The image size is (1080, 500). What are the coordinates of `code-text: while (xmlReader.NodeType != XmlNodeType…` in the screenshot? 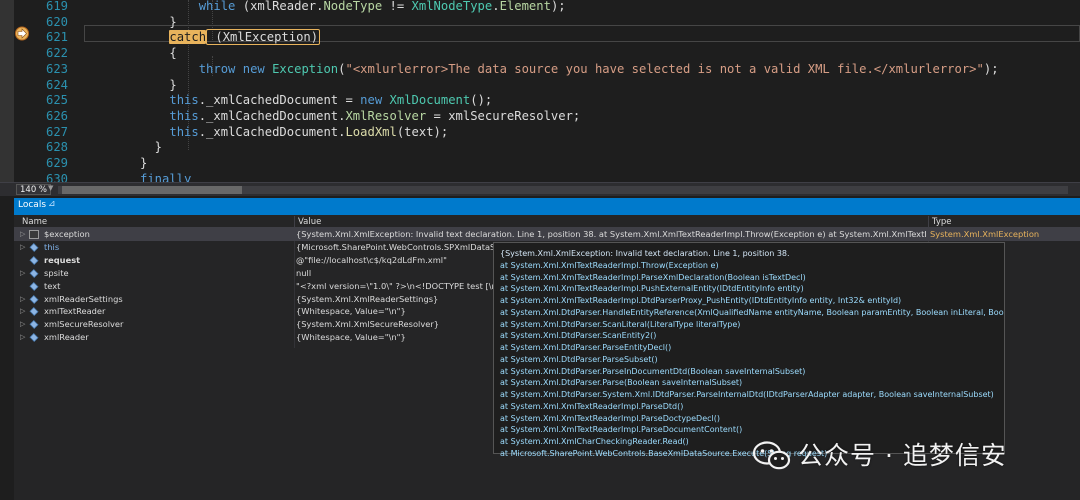 It's located at (353, 7).